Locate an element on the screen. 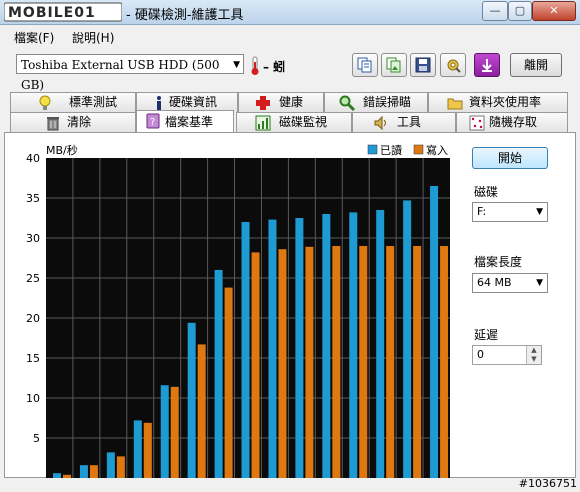  copy-icon is located at coordinates (364, 65).